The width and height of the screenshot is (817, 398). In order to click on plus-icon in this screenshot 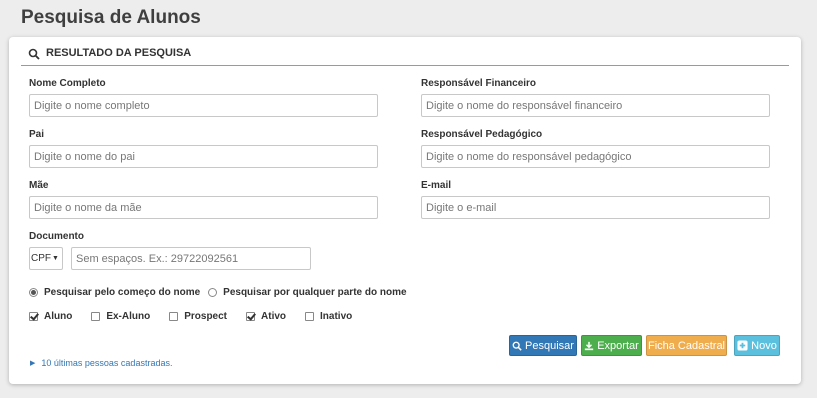, I will do `click(742, 345)`.